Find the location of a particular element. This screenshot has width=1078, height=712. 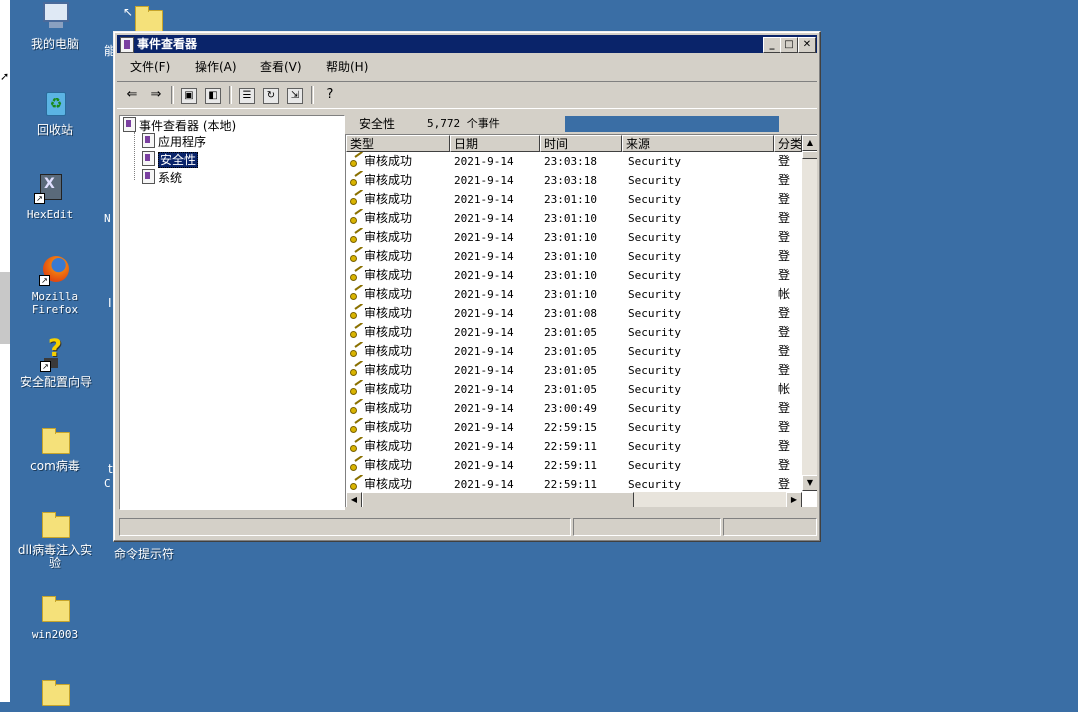

desktop-icon-my-computer: 我的电脑 is located at coordinates (55, 26).